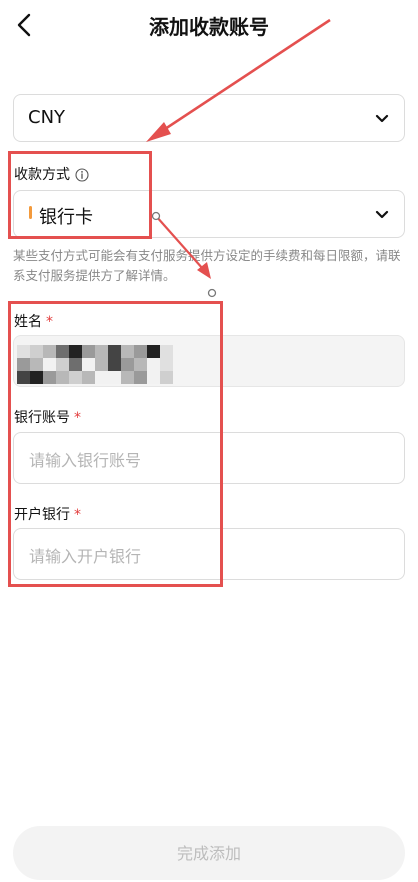 The image size is (418, 882). I want to click on page-title: 添加收款账号, so click(209, 27).